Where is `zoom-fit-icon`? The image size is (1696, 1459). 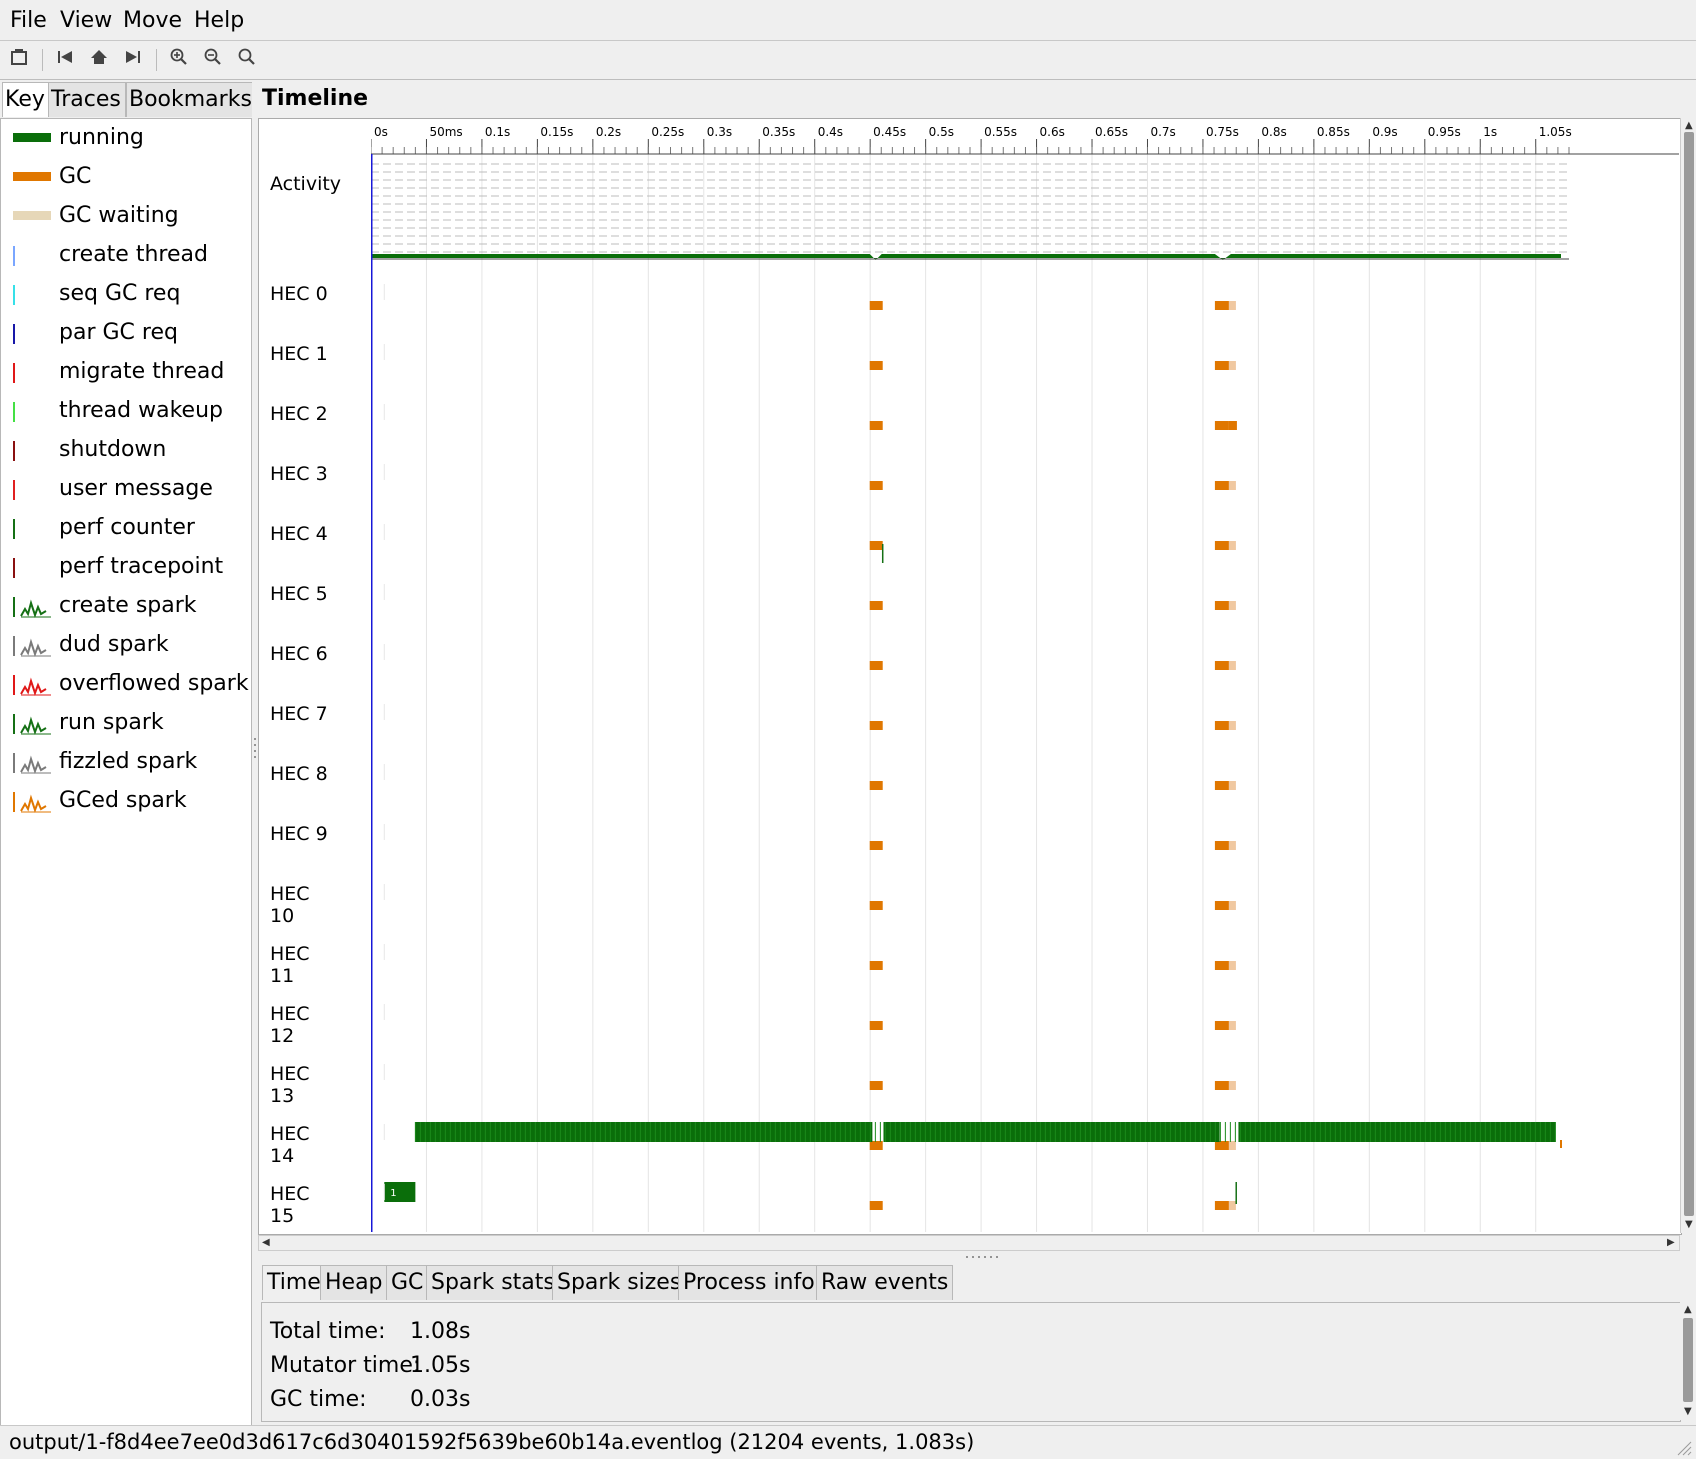
zoom-fit-icon is located at coordinates (247, 60).